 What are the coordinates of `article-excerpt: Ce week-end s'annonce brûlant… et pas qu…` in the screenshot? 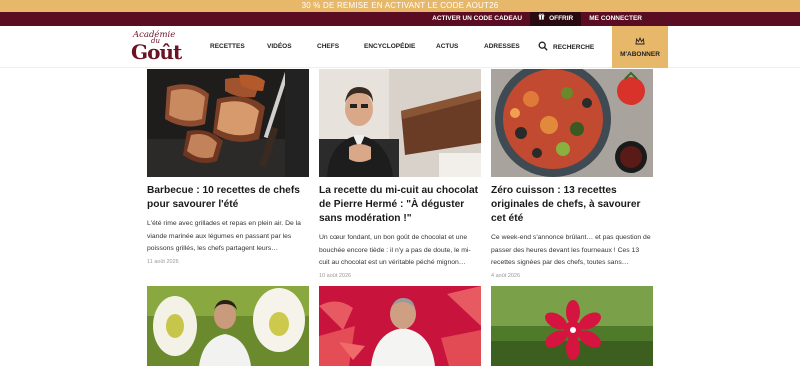 It's located at (571, 250).